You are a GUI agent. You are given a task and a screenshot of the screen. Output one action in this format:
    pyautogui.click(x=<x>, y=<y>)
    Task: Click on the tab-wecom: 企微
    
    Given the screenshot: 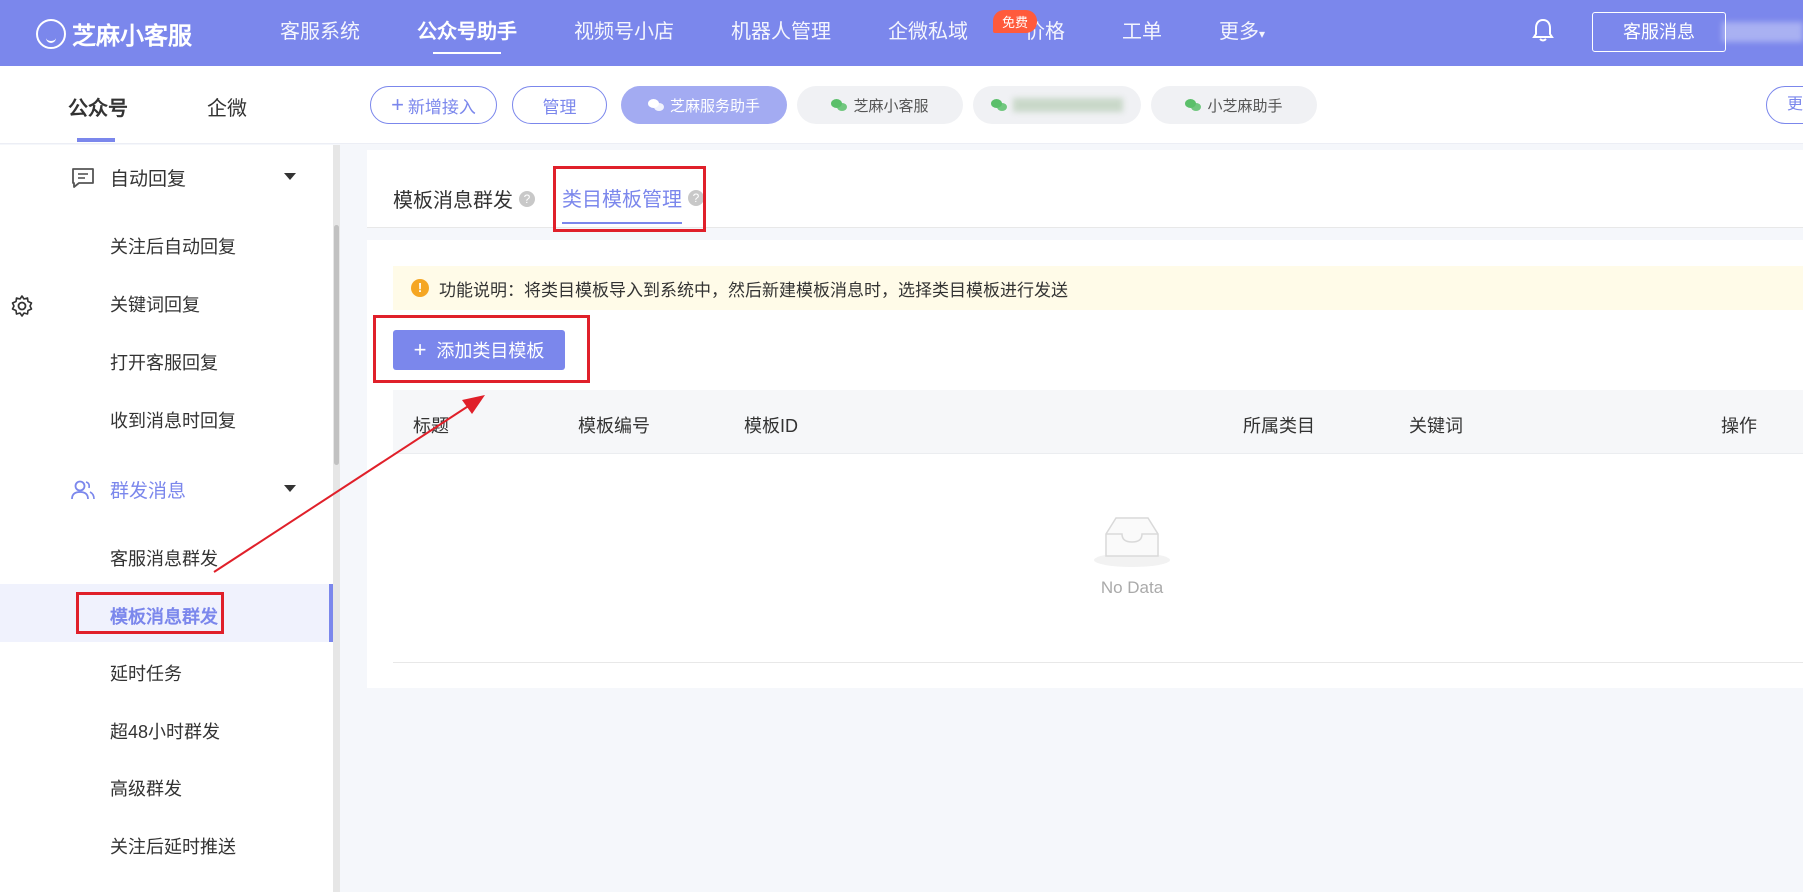 What is the action you would take?
    pyautogui.click(x=227, y=106)
    